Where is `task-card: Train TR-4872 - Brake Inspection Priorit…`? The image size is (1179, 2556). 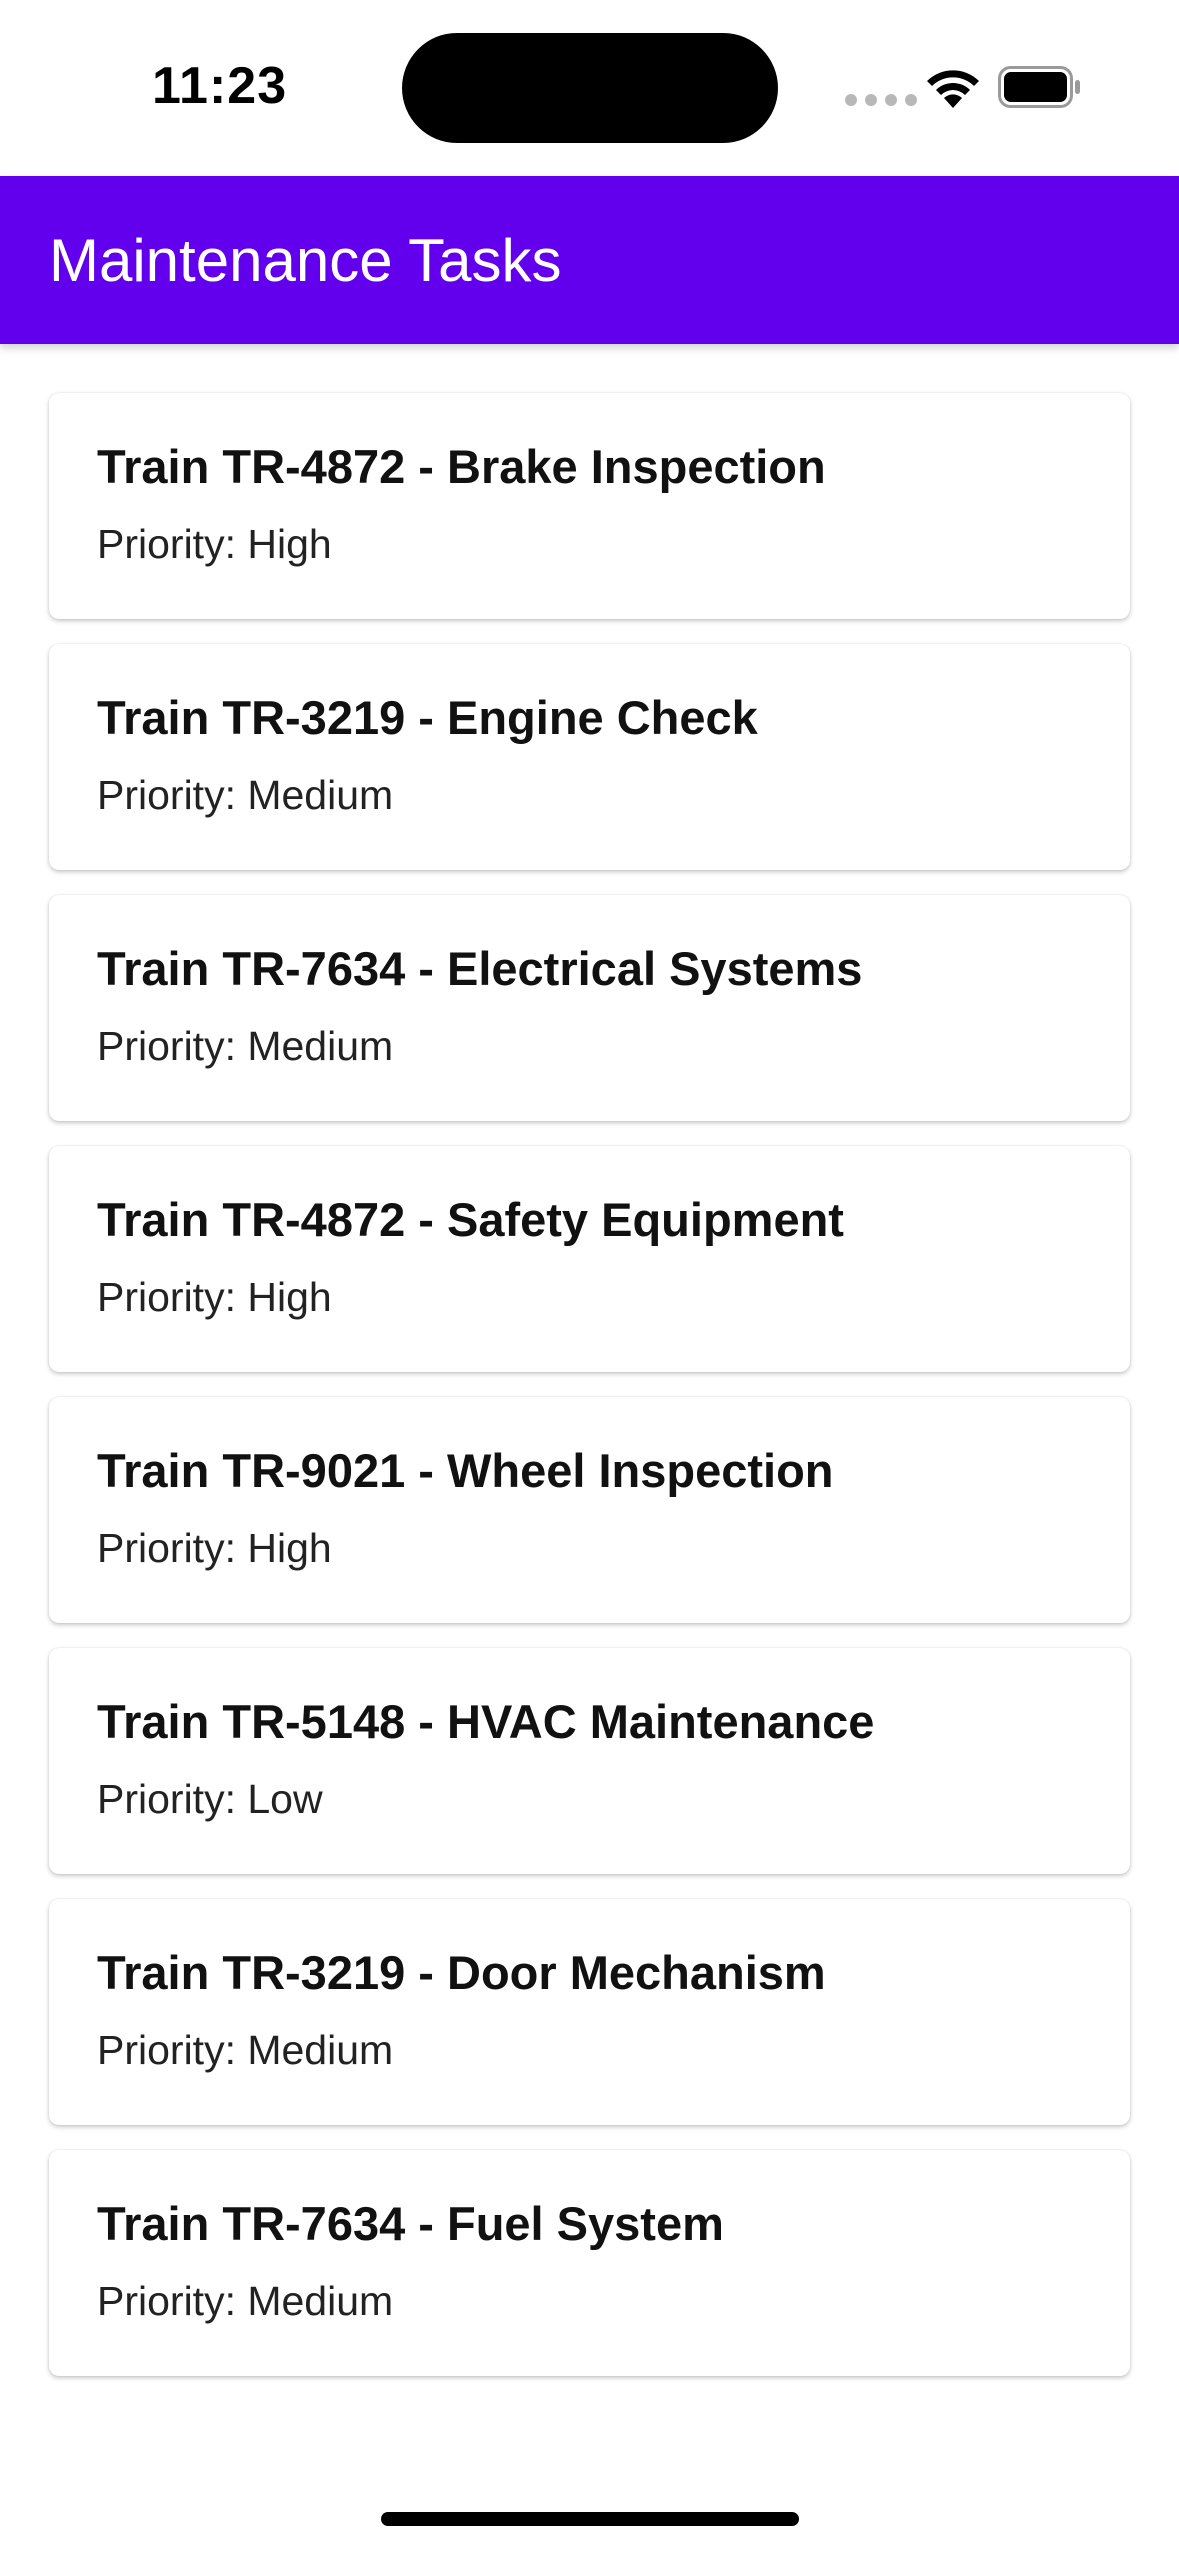
task-card: Train TR-4872 - Brake Inspection Priorit… is located at coordinates (589, 506).